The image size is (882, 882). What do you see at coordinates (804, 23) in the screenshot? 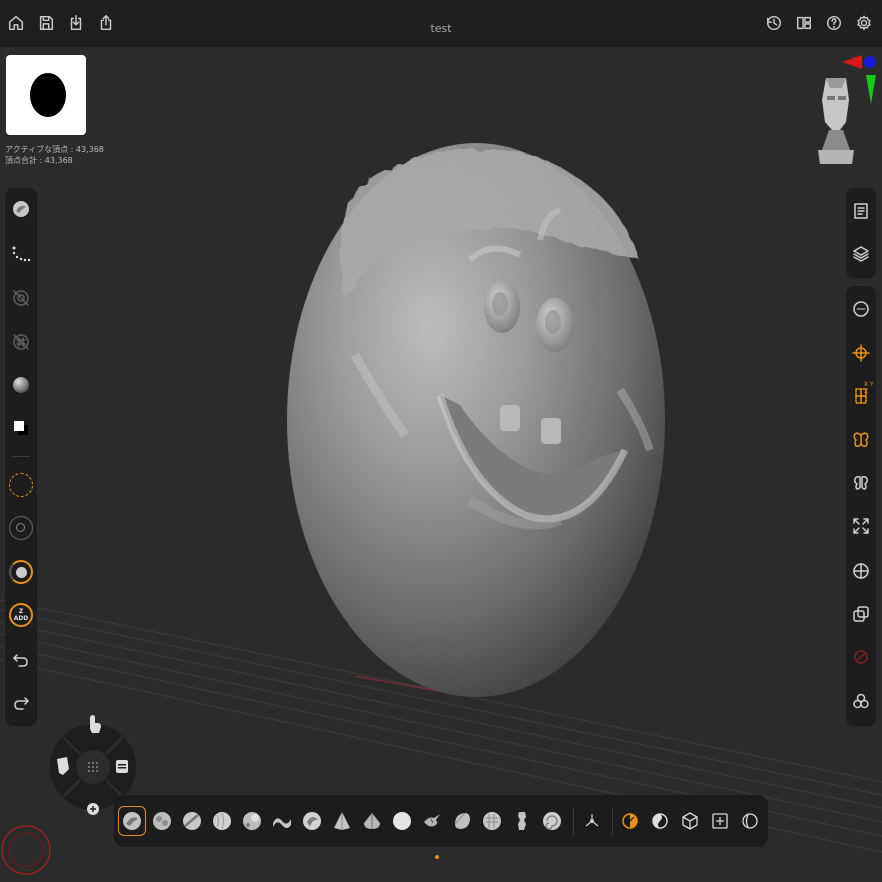
I see `layout-icon` at bounding box center [804, 23].